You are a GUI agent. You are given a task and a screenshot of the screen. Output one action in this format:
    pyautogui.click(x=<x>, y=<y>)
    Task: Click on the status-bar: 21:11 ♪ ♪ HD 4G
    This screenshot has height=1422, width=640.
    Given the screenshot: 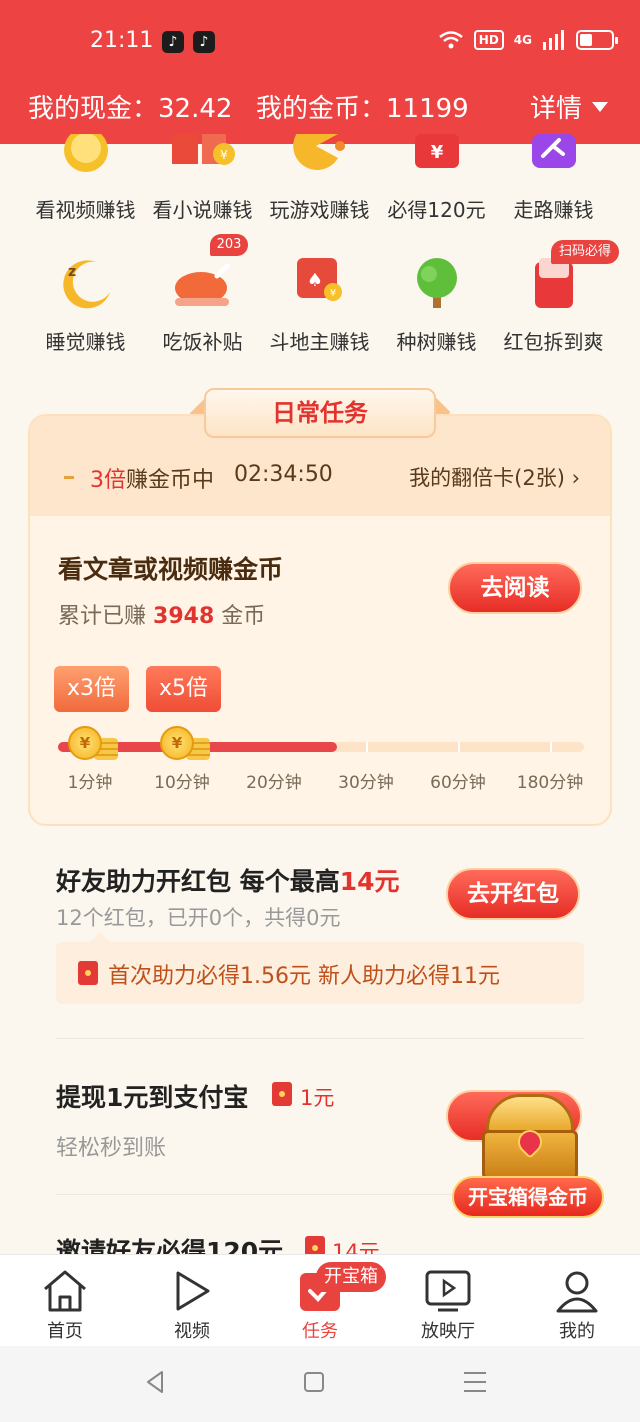 What is the action you would take?
    pyautogui.click(x=320, y=40)
    